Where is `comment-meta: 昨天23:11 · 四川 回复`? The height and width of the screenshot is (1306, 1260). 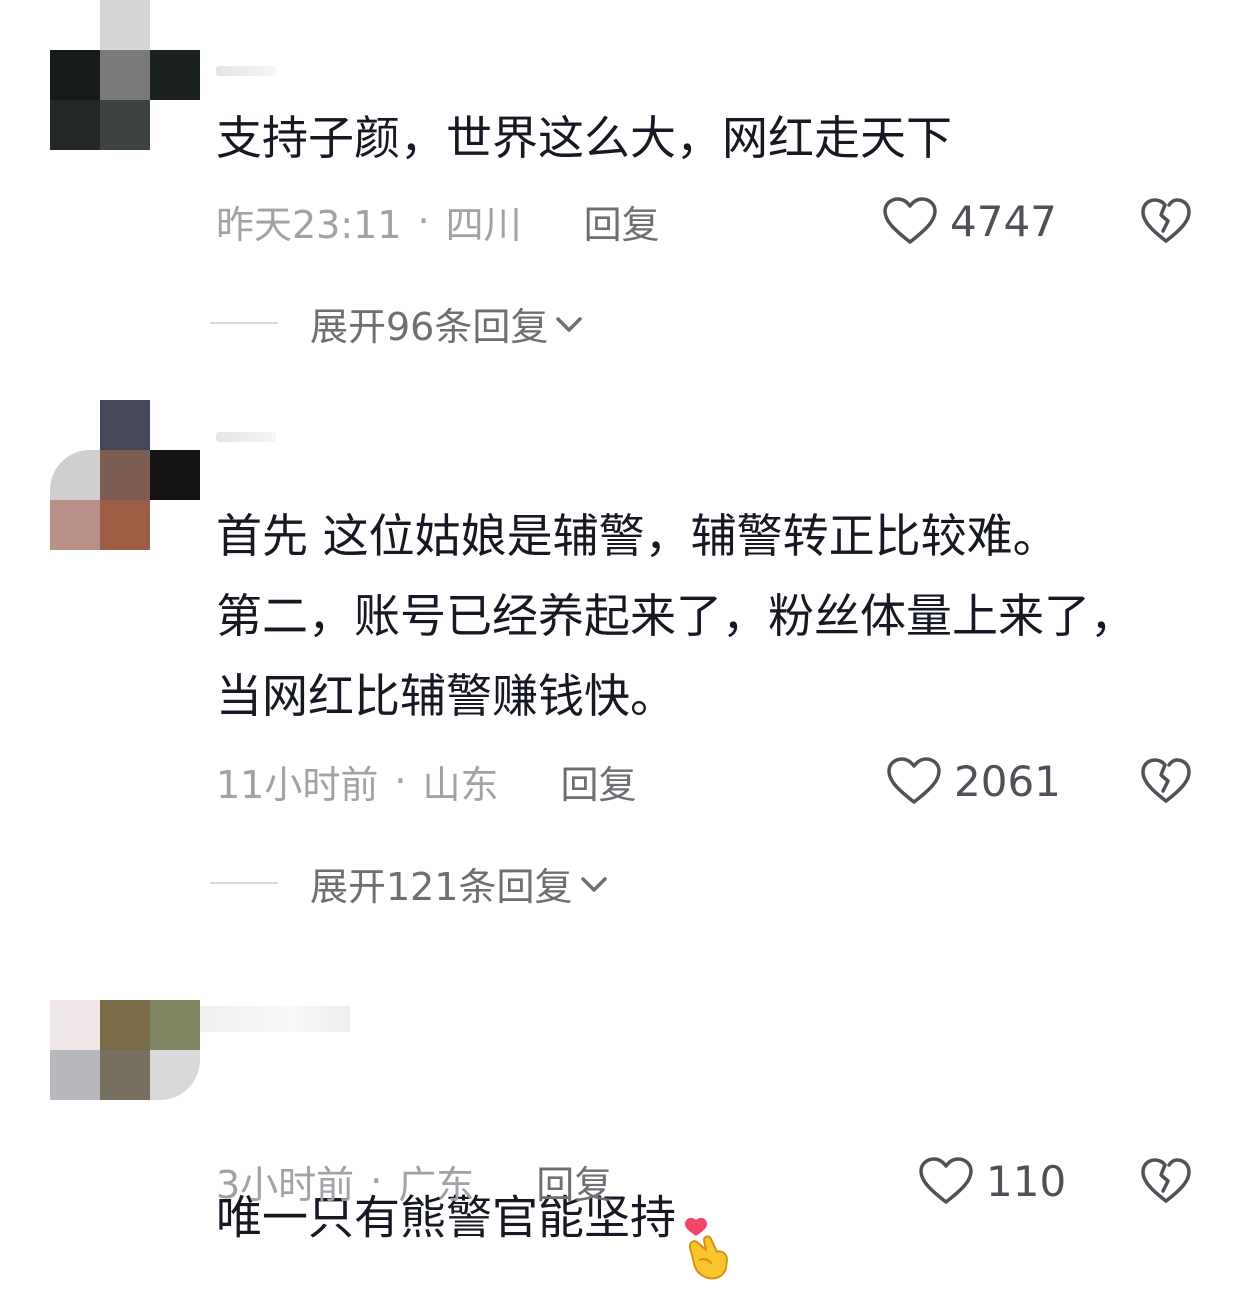 comment-meta: 昨天23:11 · 四川 回复 is located at coordinates (438, 221).